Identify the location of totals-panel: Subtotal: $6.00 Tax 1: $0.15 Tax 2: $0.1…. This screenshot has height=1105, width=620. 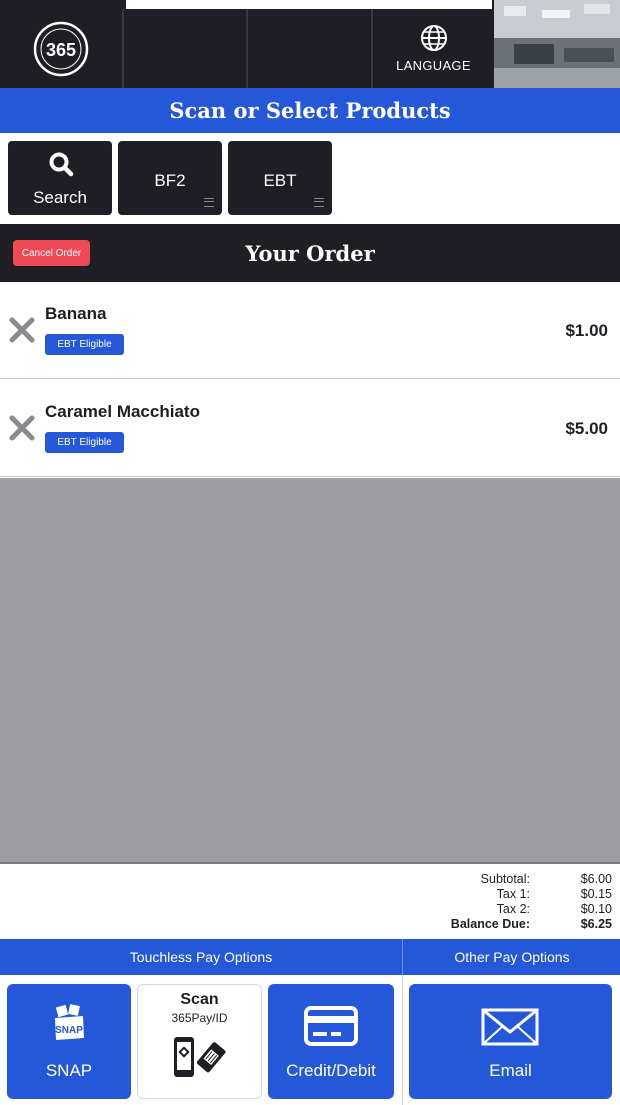
(310, 902).